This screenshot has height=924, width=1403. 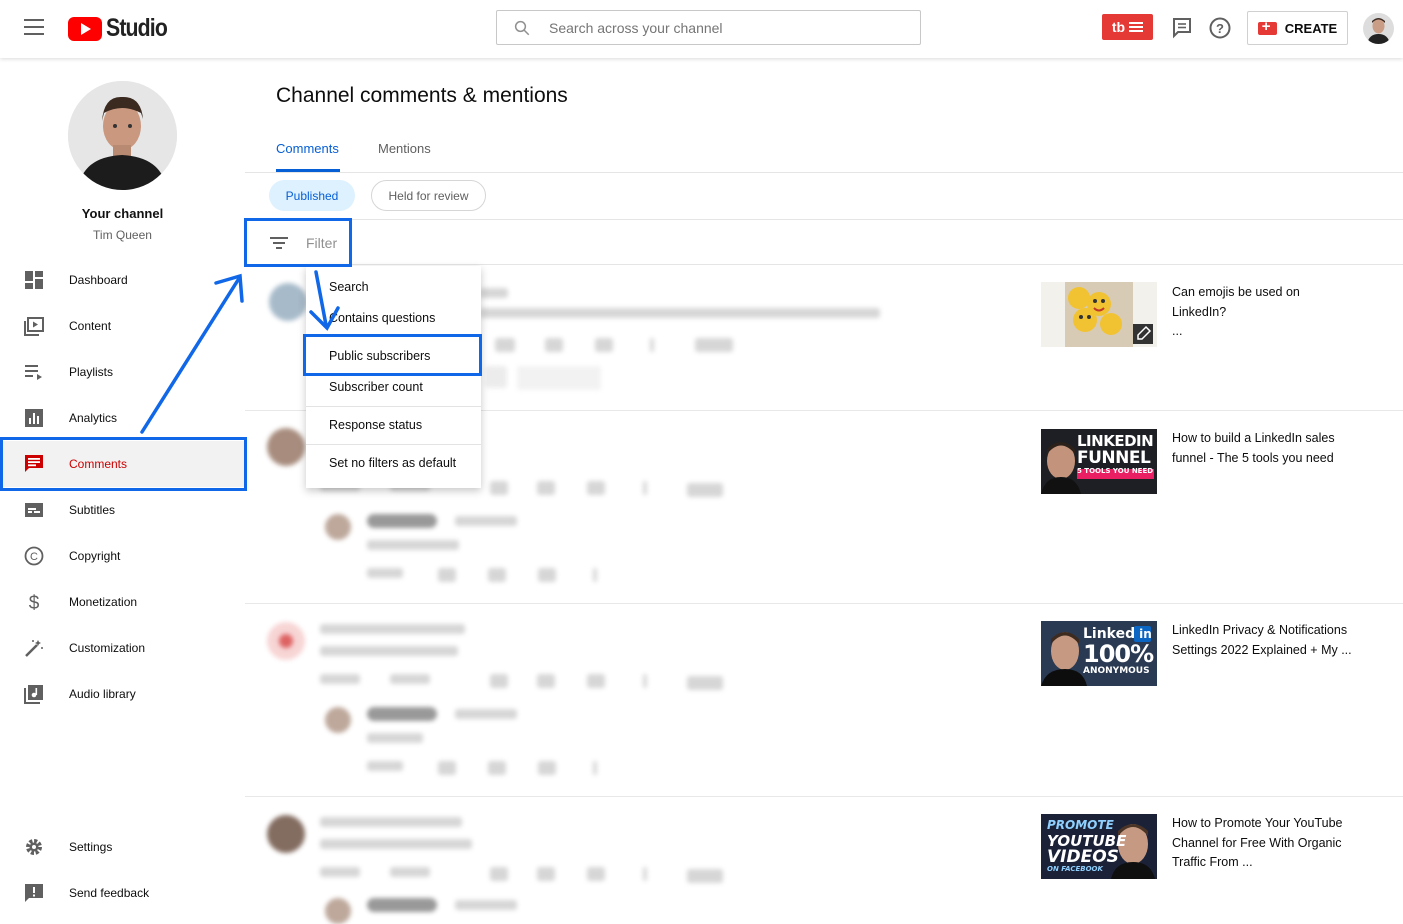 What do you see at coordinates (393, 318) in the screenshot?
I see `menu-item-contains-questions: Contains questions` at bounding box center [393, 318].